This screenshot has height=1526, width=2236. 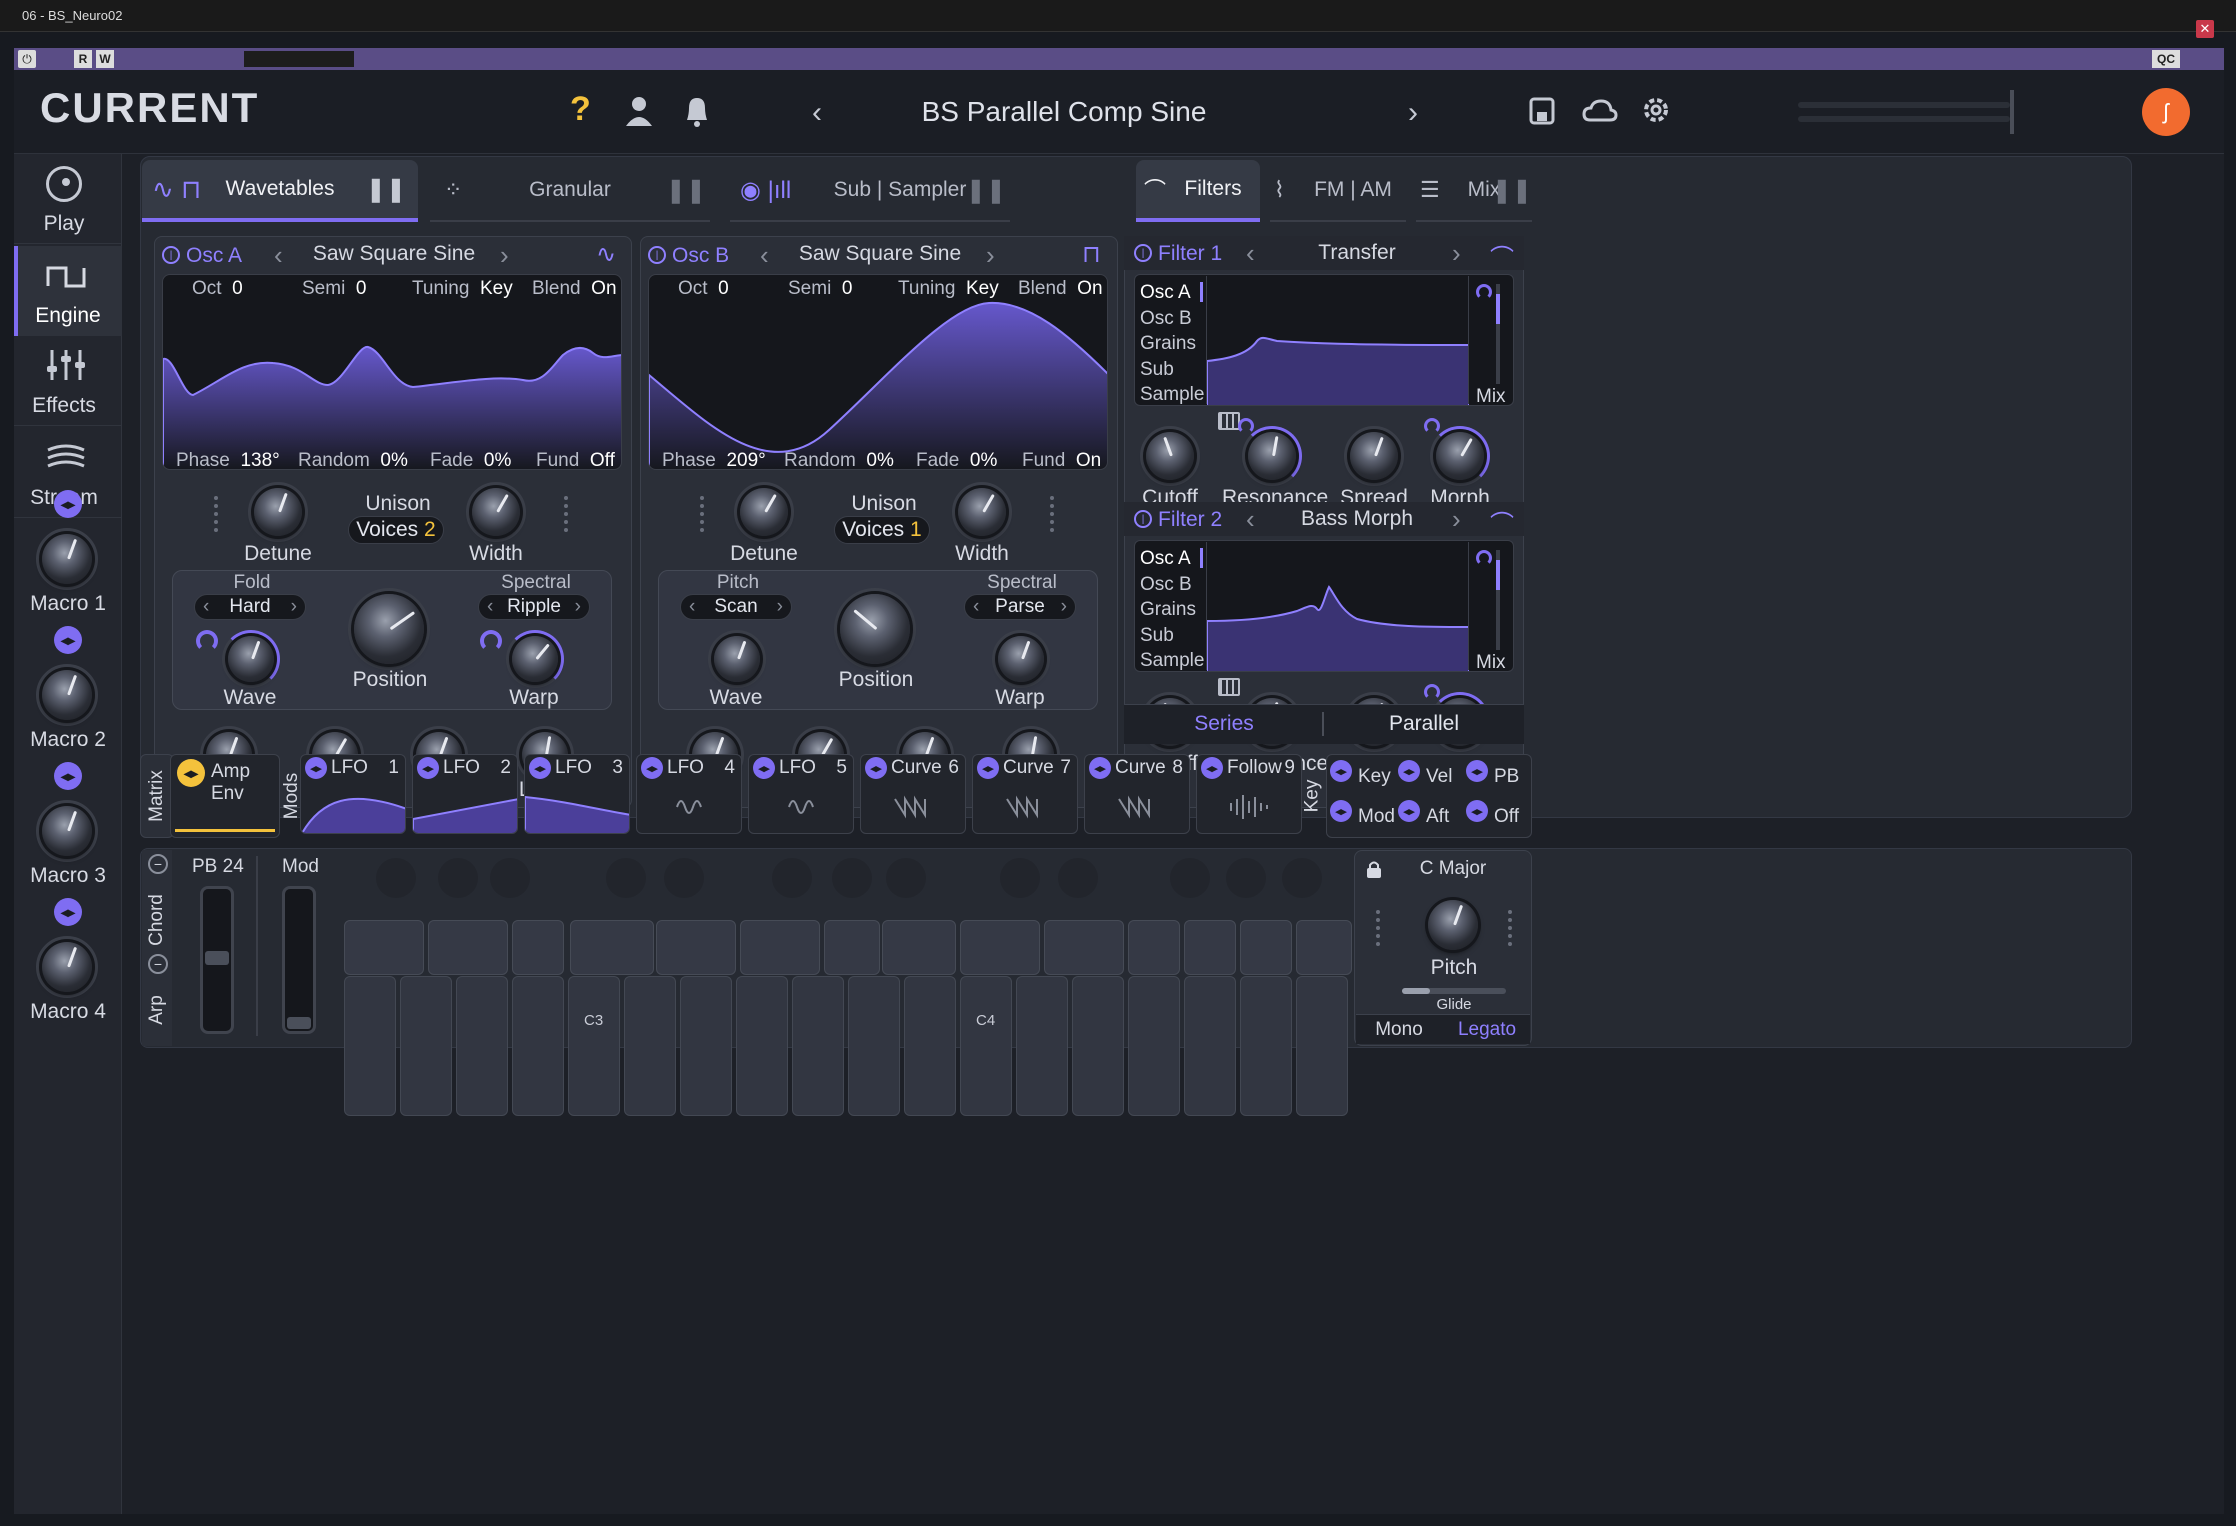 I want to click on arp-toggle: −, so click(x=158, y=964).